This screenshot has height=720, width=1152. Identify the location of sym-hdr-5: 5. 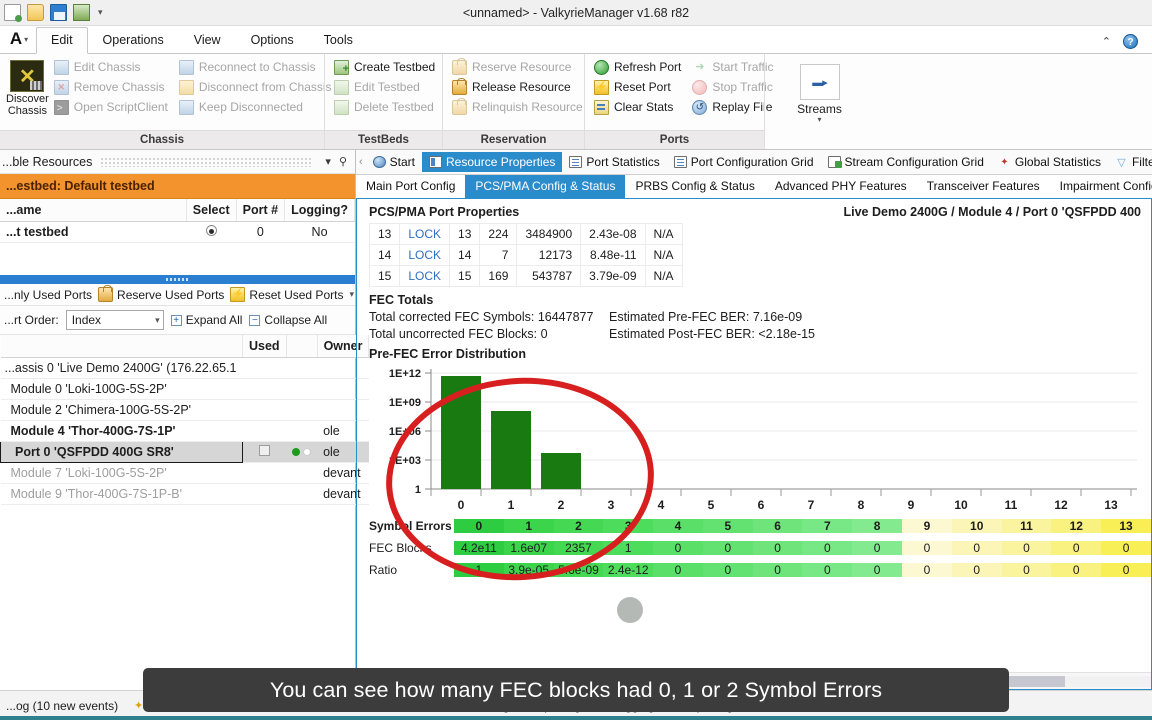
(727, 526).